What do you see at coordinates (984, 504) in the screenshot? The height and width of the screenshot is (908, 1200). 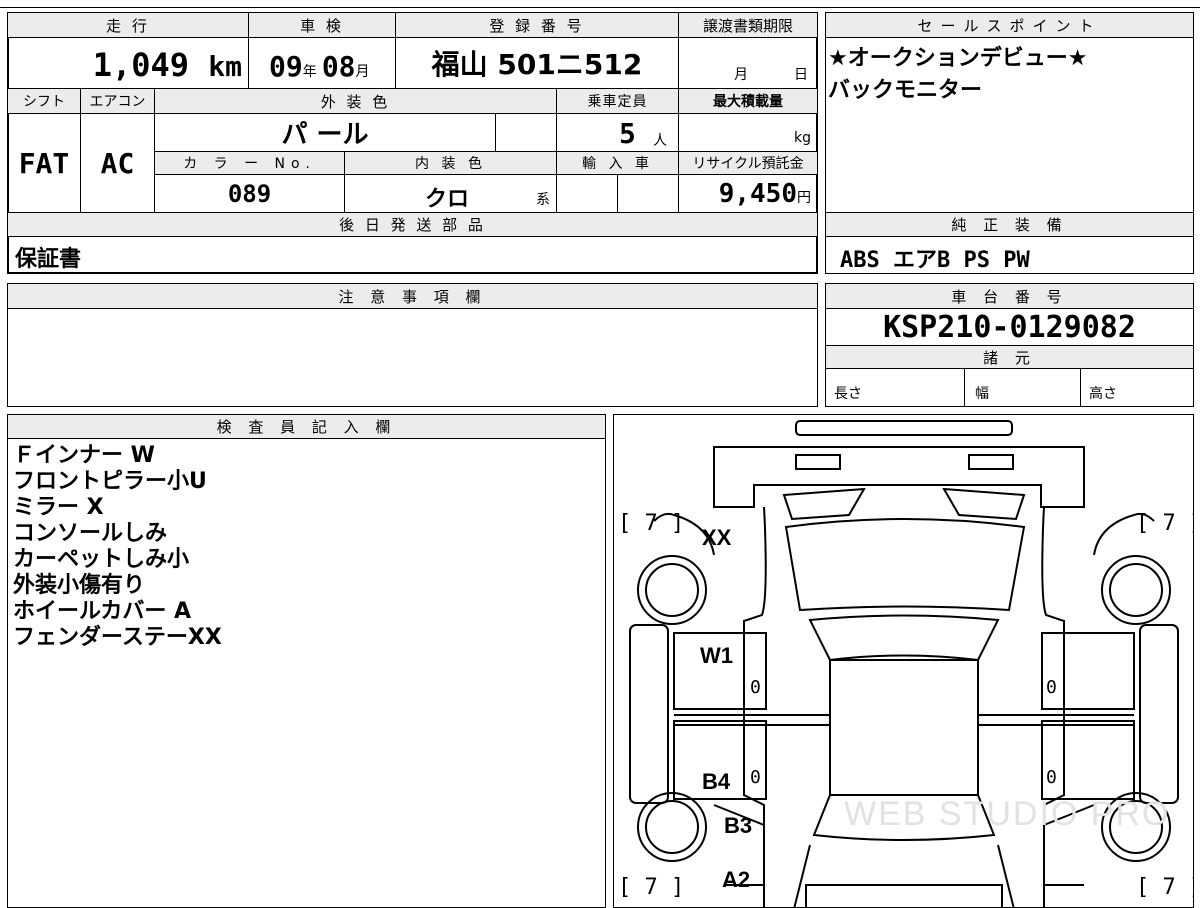 I see `front-cowl-right` at bounding box center [984, 504].